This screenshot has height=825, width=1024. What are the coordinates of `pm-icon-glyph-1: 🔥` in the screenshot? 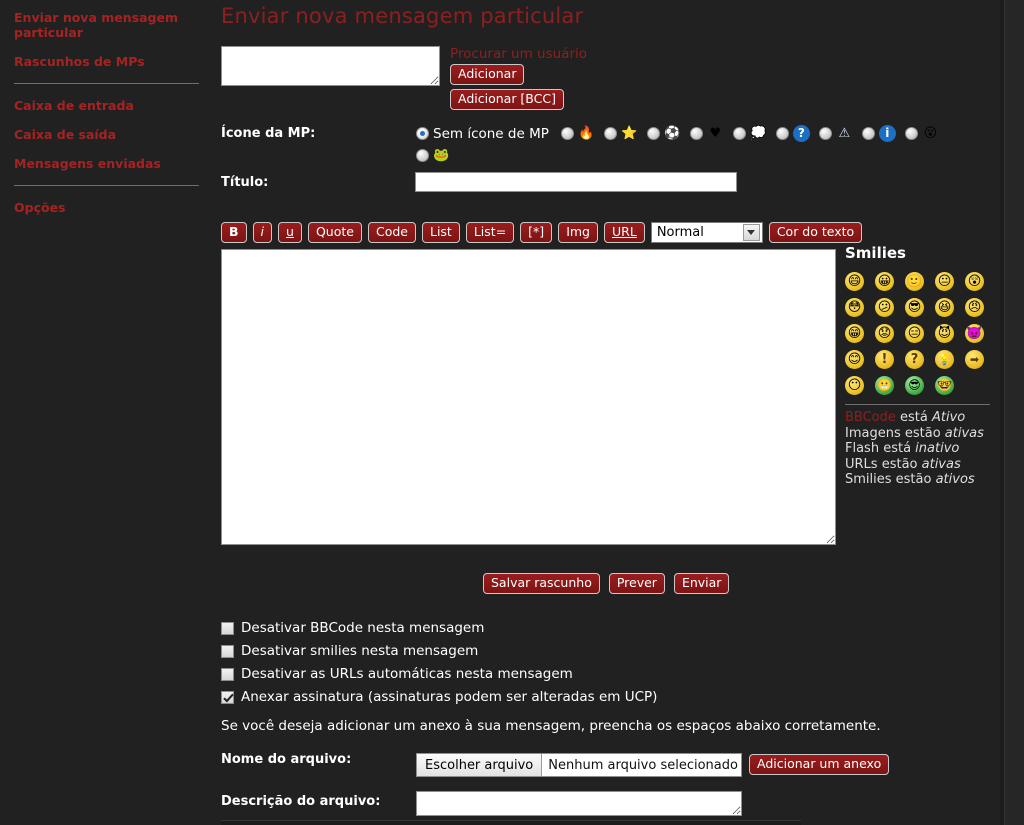 It's located at (586, 133).